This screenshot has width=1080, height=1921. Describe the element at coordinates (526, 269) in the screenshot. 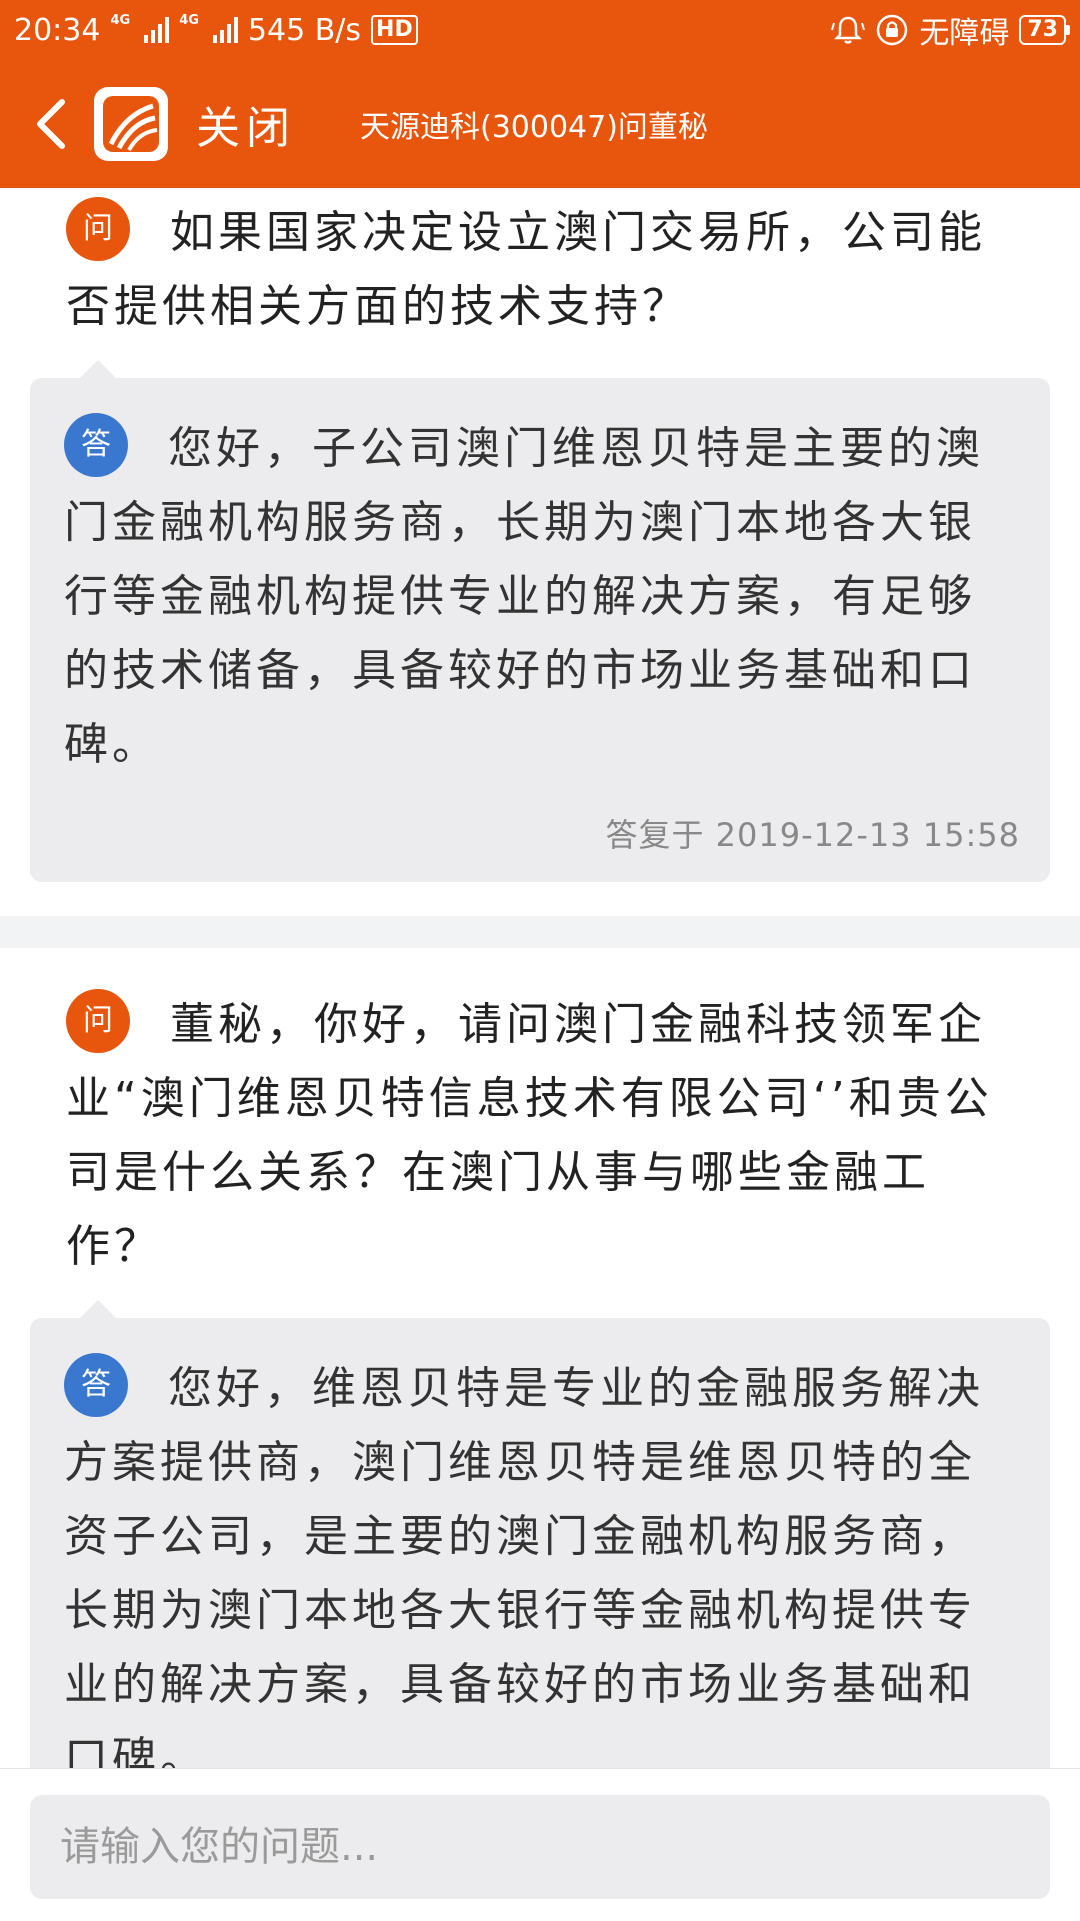

I see `question-text: 如果国家决定设立澳门交易所，公司能否提供相关方面的技术支持？` at that location.